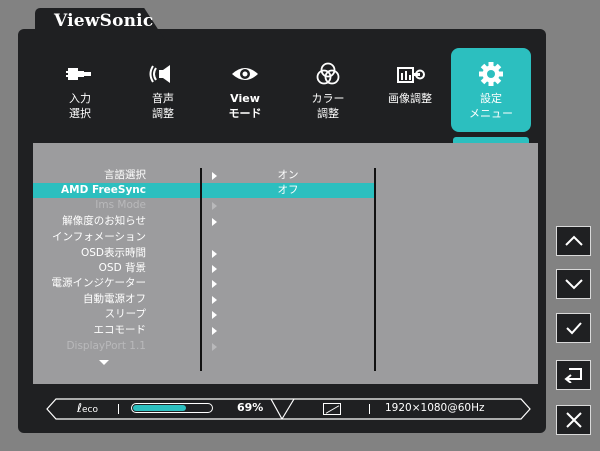 The image size is (600, 451). Describe the element at coordinates (106, 346) in the screenshot. I see `menu-item-label: DisplayPort 1.1` at that location.